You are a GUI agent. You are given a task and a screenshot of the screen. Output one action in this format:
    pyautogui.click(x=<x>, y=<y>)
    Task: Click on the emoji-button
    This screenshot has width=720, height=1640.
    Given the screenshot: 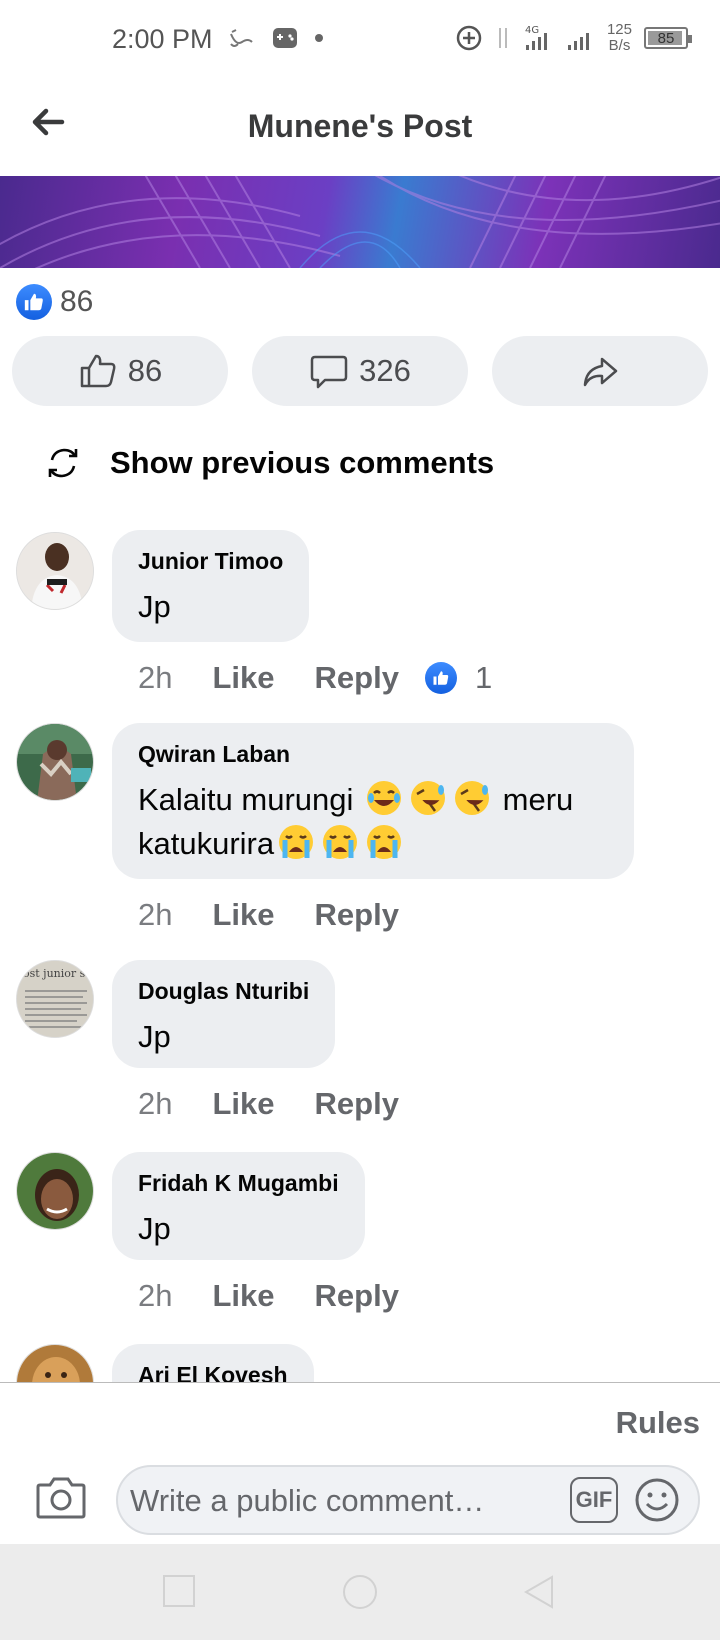 What is the action you would take?
    pyautogui.click(x=657, y=1500)
    